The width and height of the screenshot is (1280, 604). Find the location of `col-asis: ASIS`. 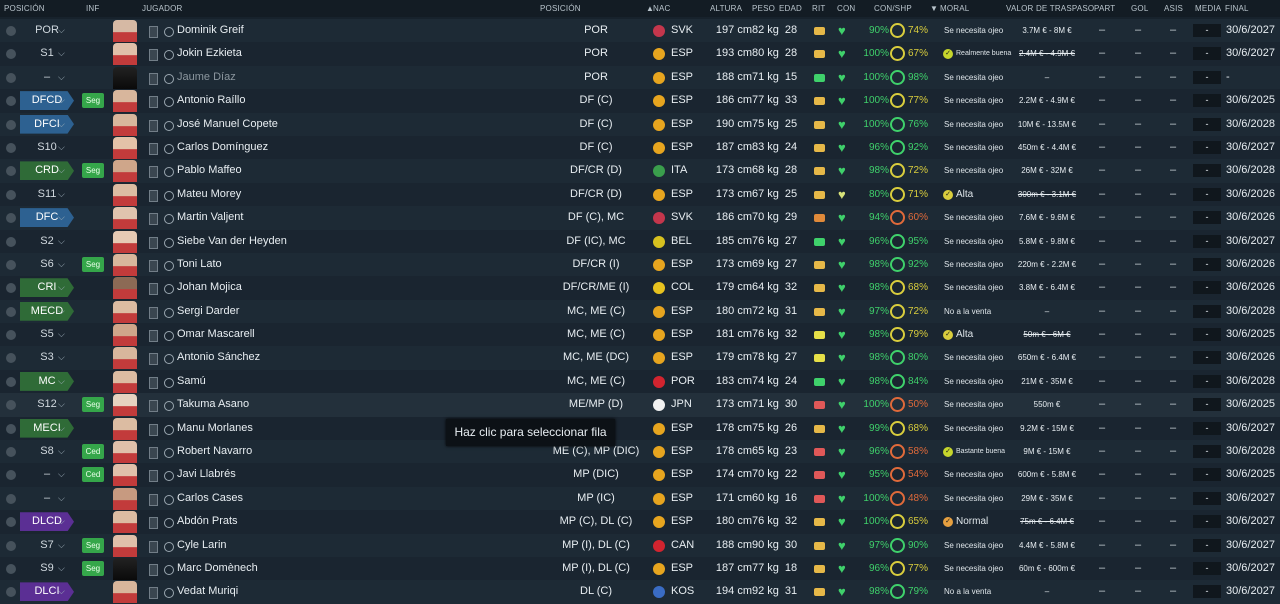

col-asis: ASIS is located at coordinates (1173, 8).